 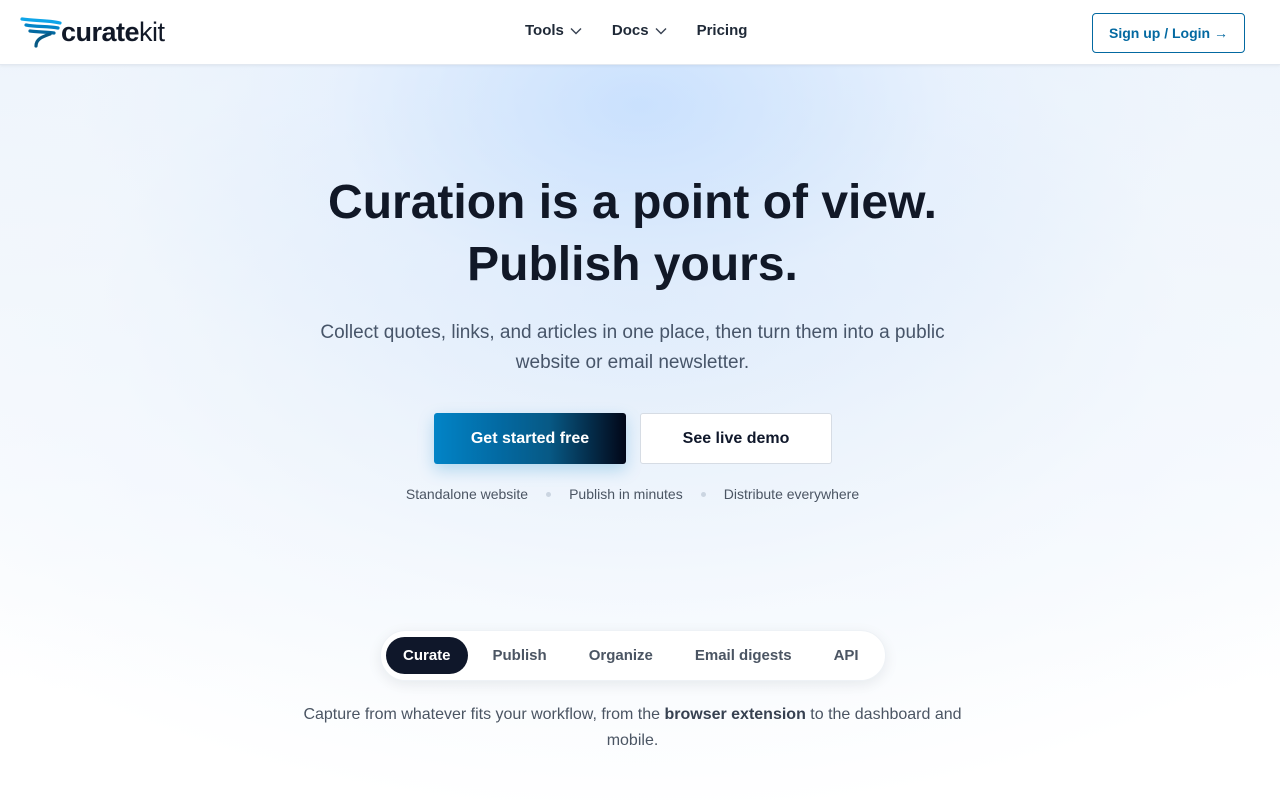 What do you see at coordinates (530, 438) in the screenshot?
I see `get-started-button: Get started free` at bounding box center [530, 438].